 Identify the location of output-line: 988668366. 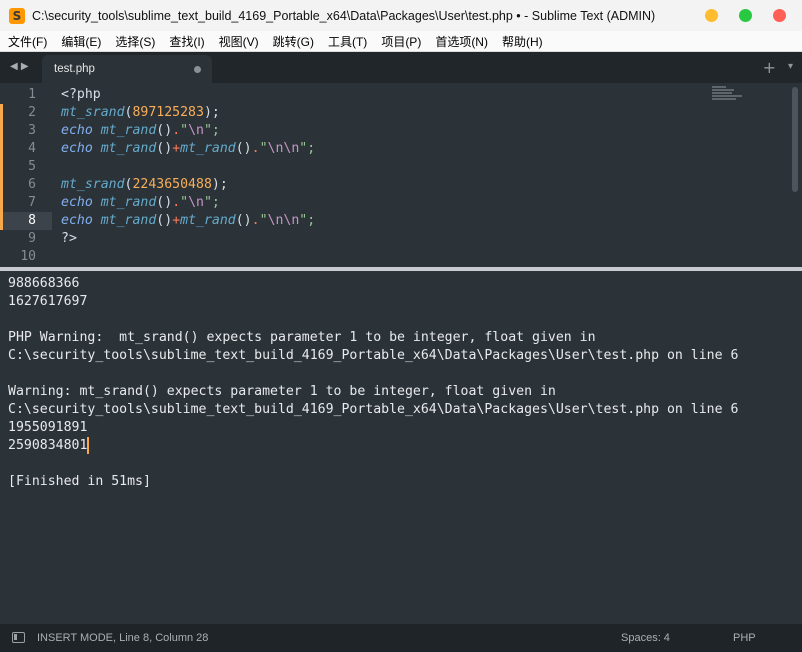
(373, 284).